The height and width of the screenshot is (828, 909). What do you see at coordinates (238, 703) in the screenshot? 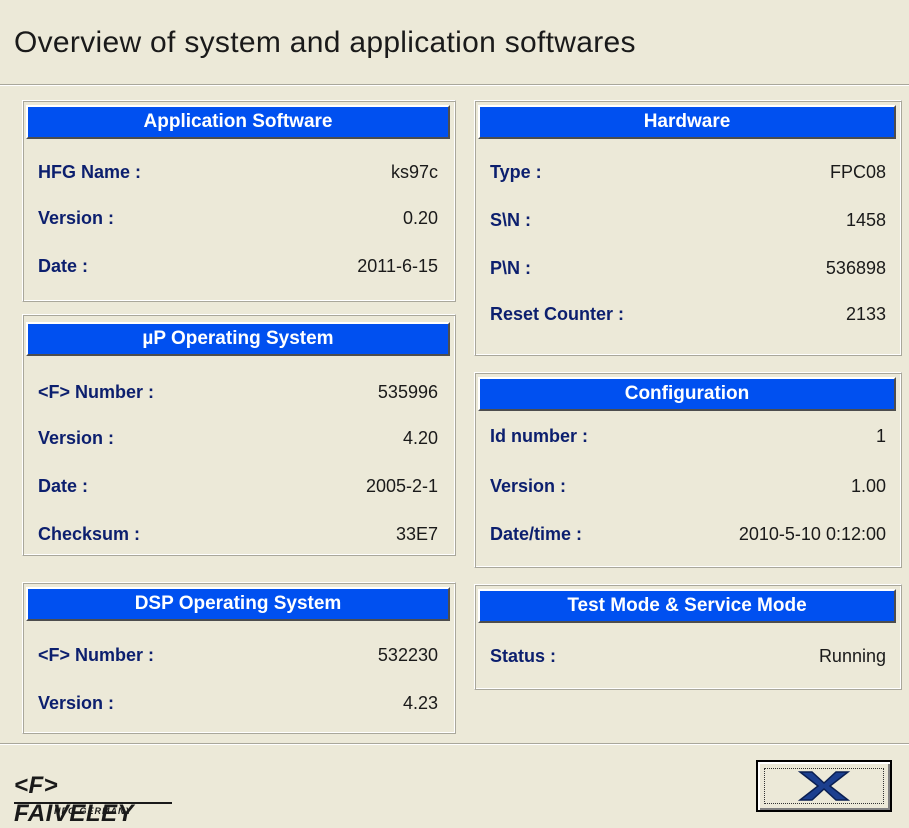
I see `dsp-row-version: Version : 4.23` at bounding box center [238, 703].